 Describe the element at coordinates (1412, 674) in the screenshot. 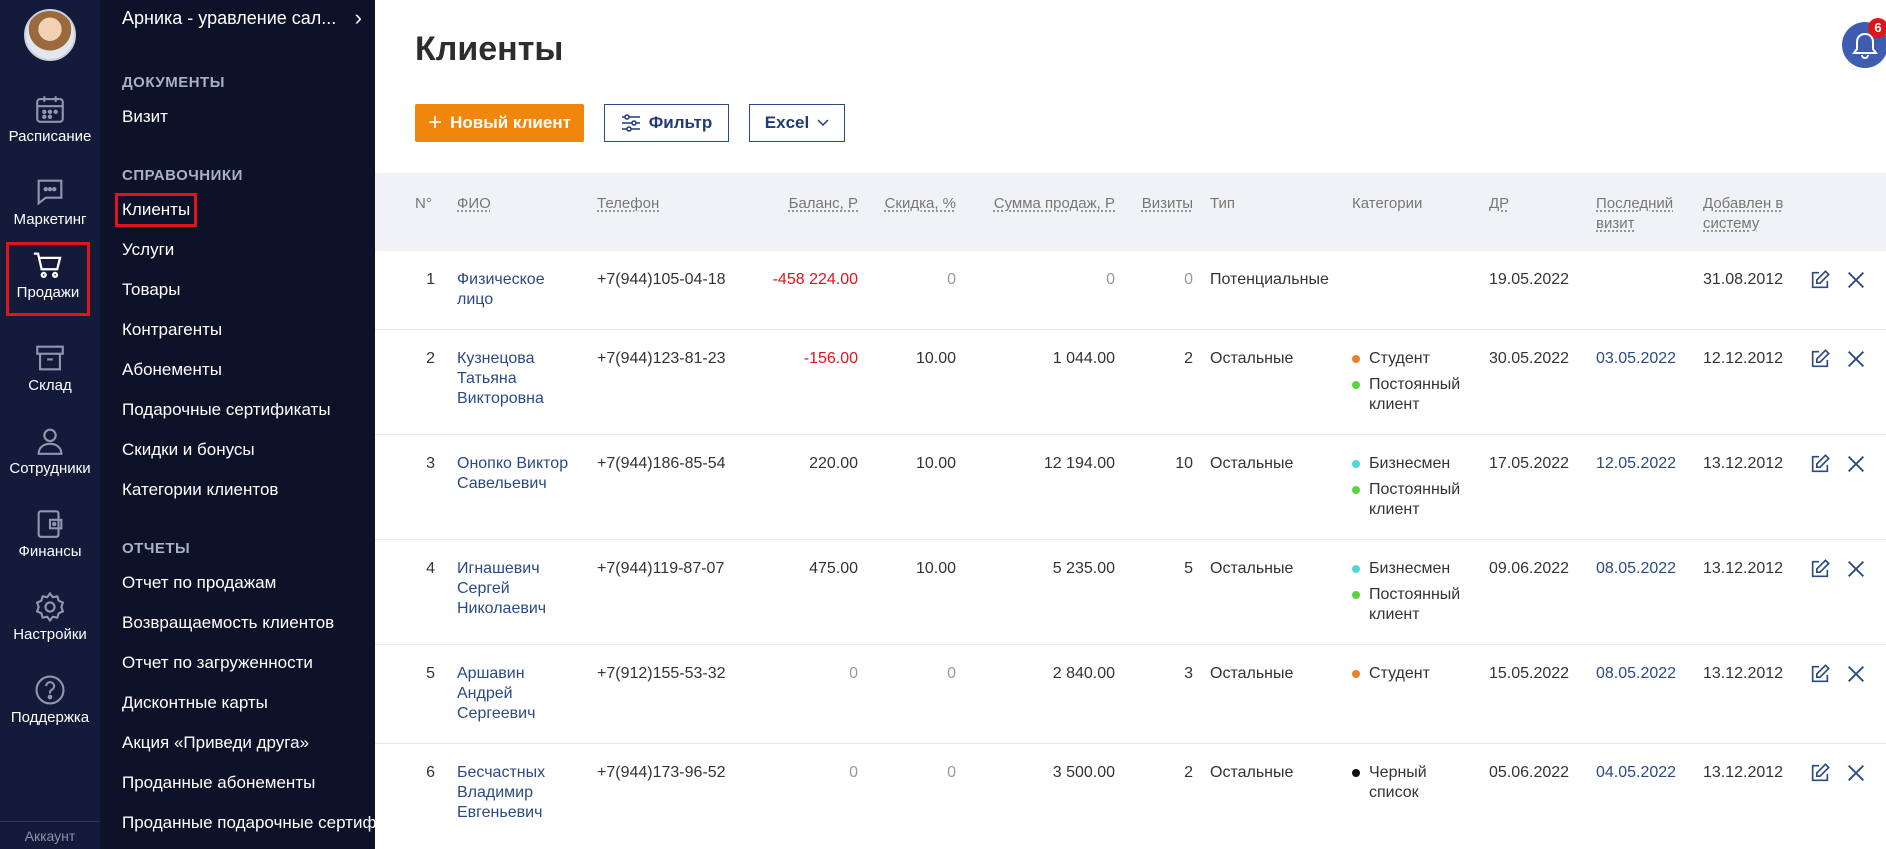

I see `category-tag: Студент` at that location.